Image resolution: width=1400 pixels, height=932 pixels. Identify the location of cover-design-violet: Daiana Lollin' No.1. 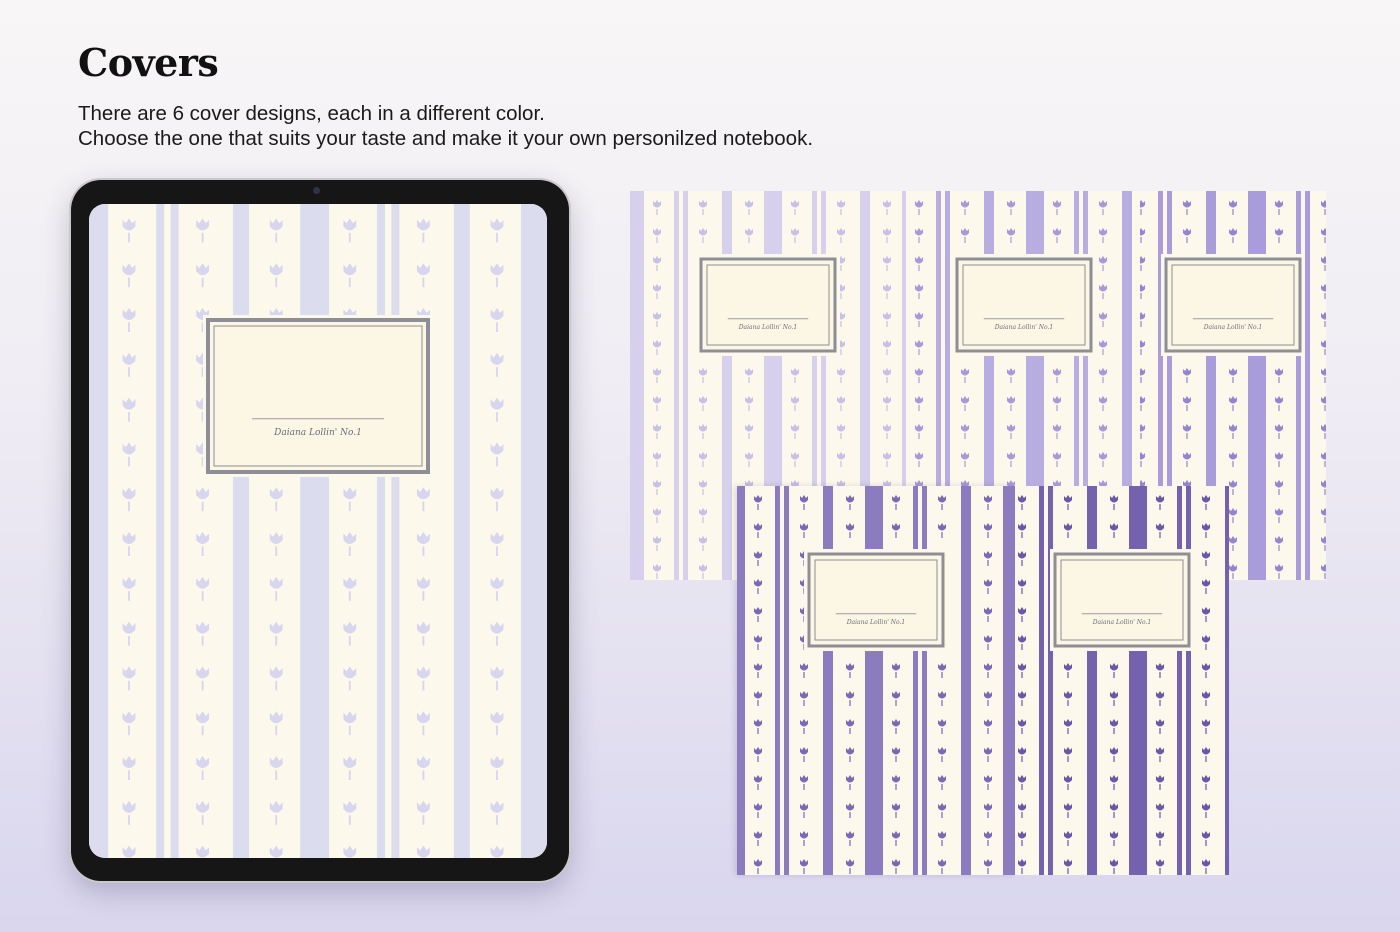
(876, 680).